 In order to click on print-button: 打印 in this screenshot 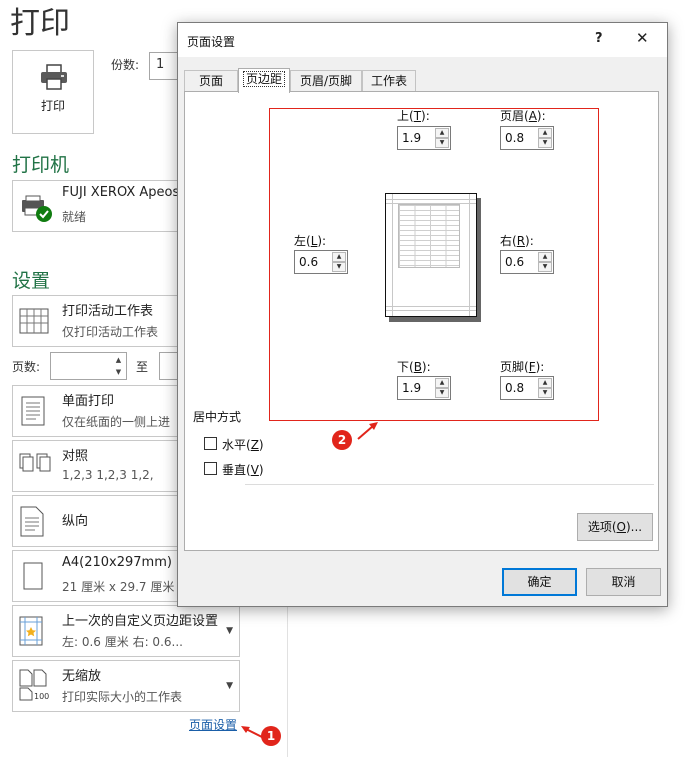, I will do `click(53, 92)`.